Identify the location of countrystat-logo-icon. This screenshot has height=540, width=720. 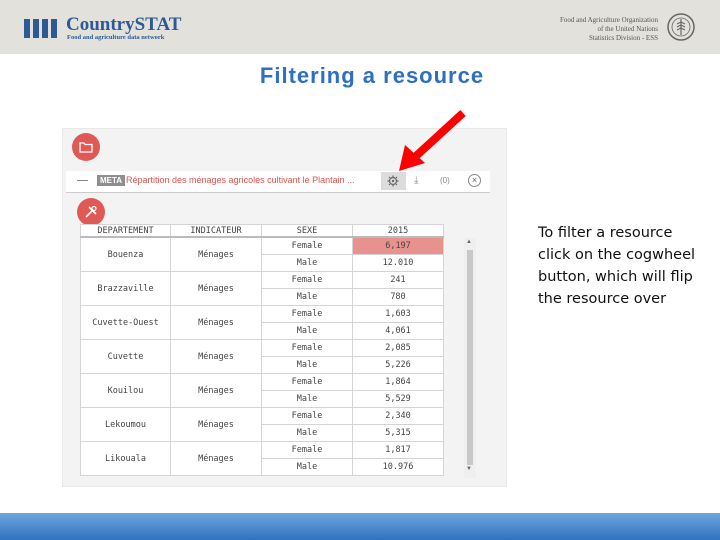
(42, 31).